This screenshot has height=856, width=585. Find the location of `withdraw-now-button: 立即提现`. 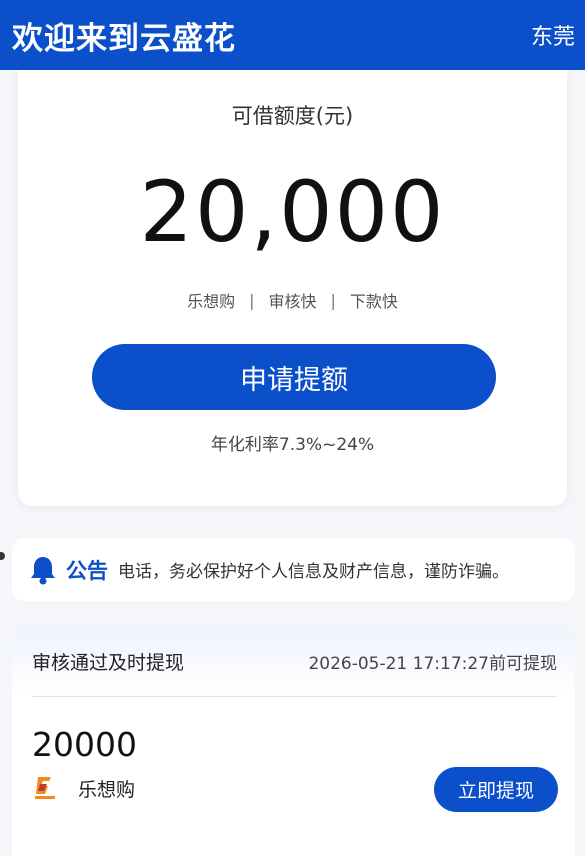

withdraw-now-button: 立即提现 is located at coordinates (496, 789).